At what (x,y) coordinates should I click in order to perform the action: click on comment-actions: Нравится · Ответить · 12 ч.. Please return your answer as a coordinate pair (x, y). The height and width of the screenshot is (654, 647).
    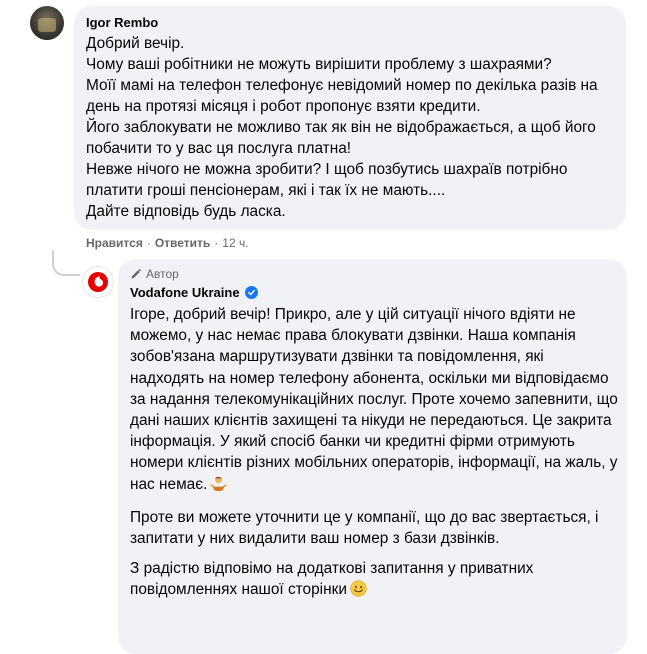
    Looking at the image, I should click on (167, 243).